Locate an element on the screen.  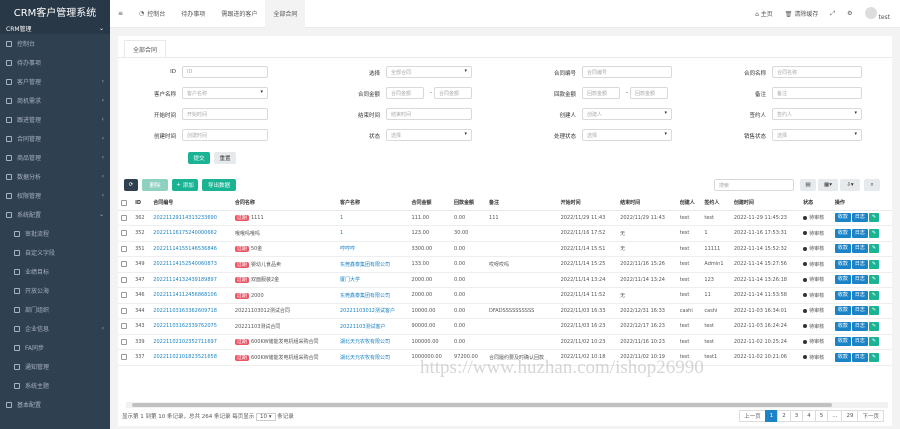
sidebar-item: 系统主题 is located at coordinates (55, 385).